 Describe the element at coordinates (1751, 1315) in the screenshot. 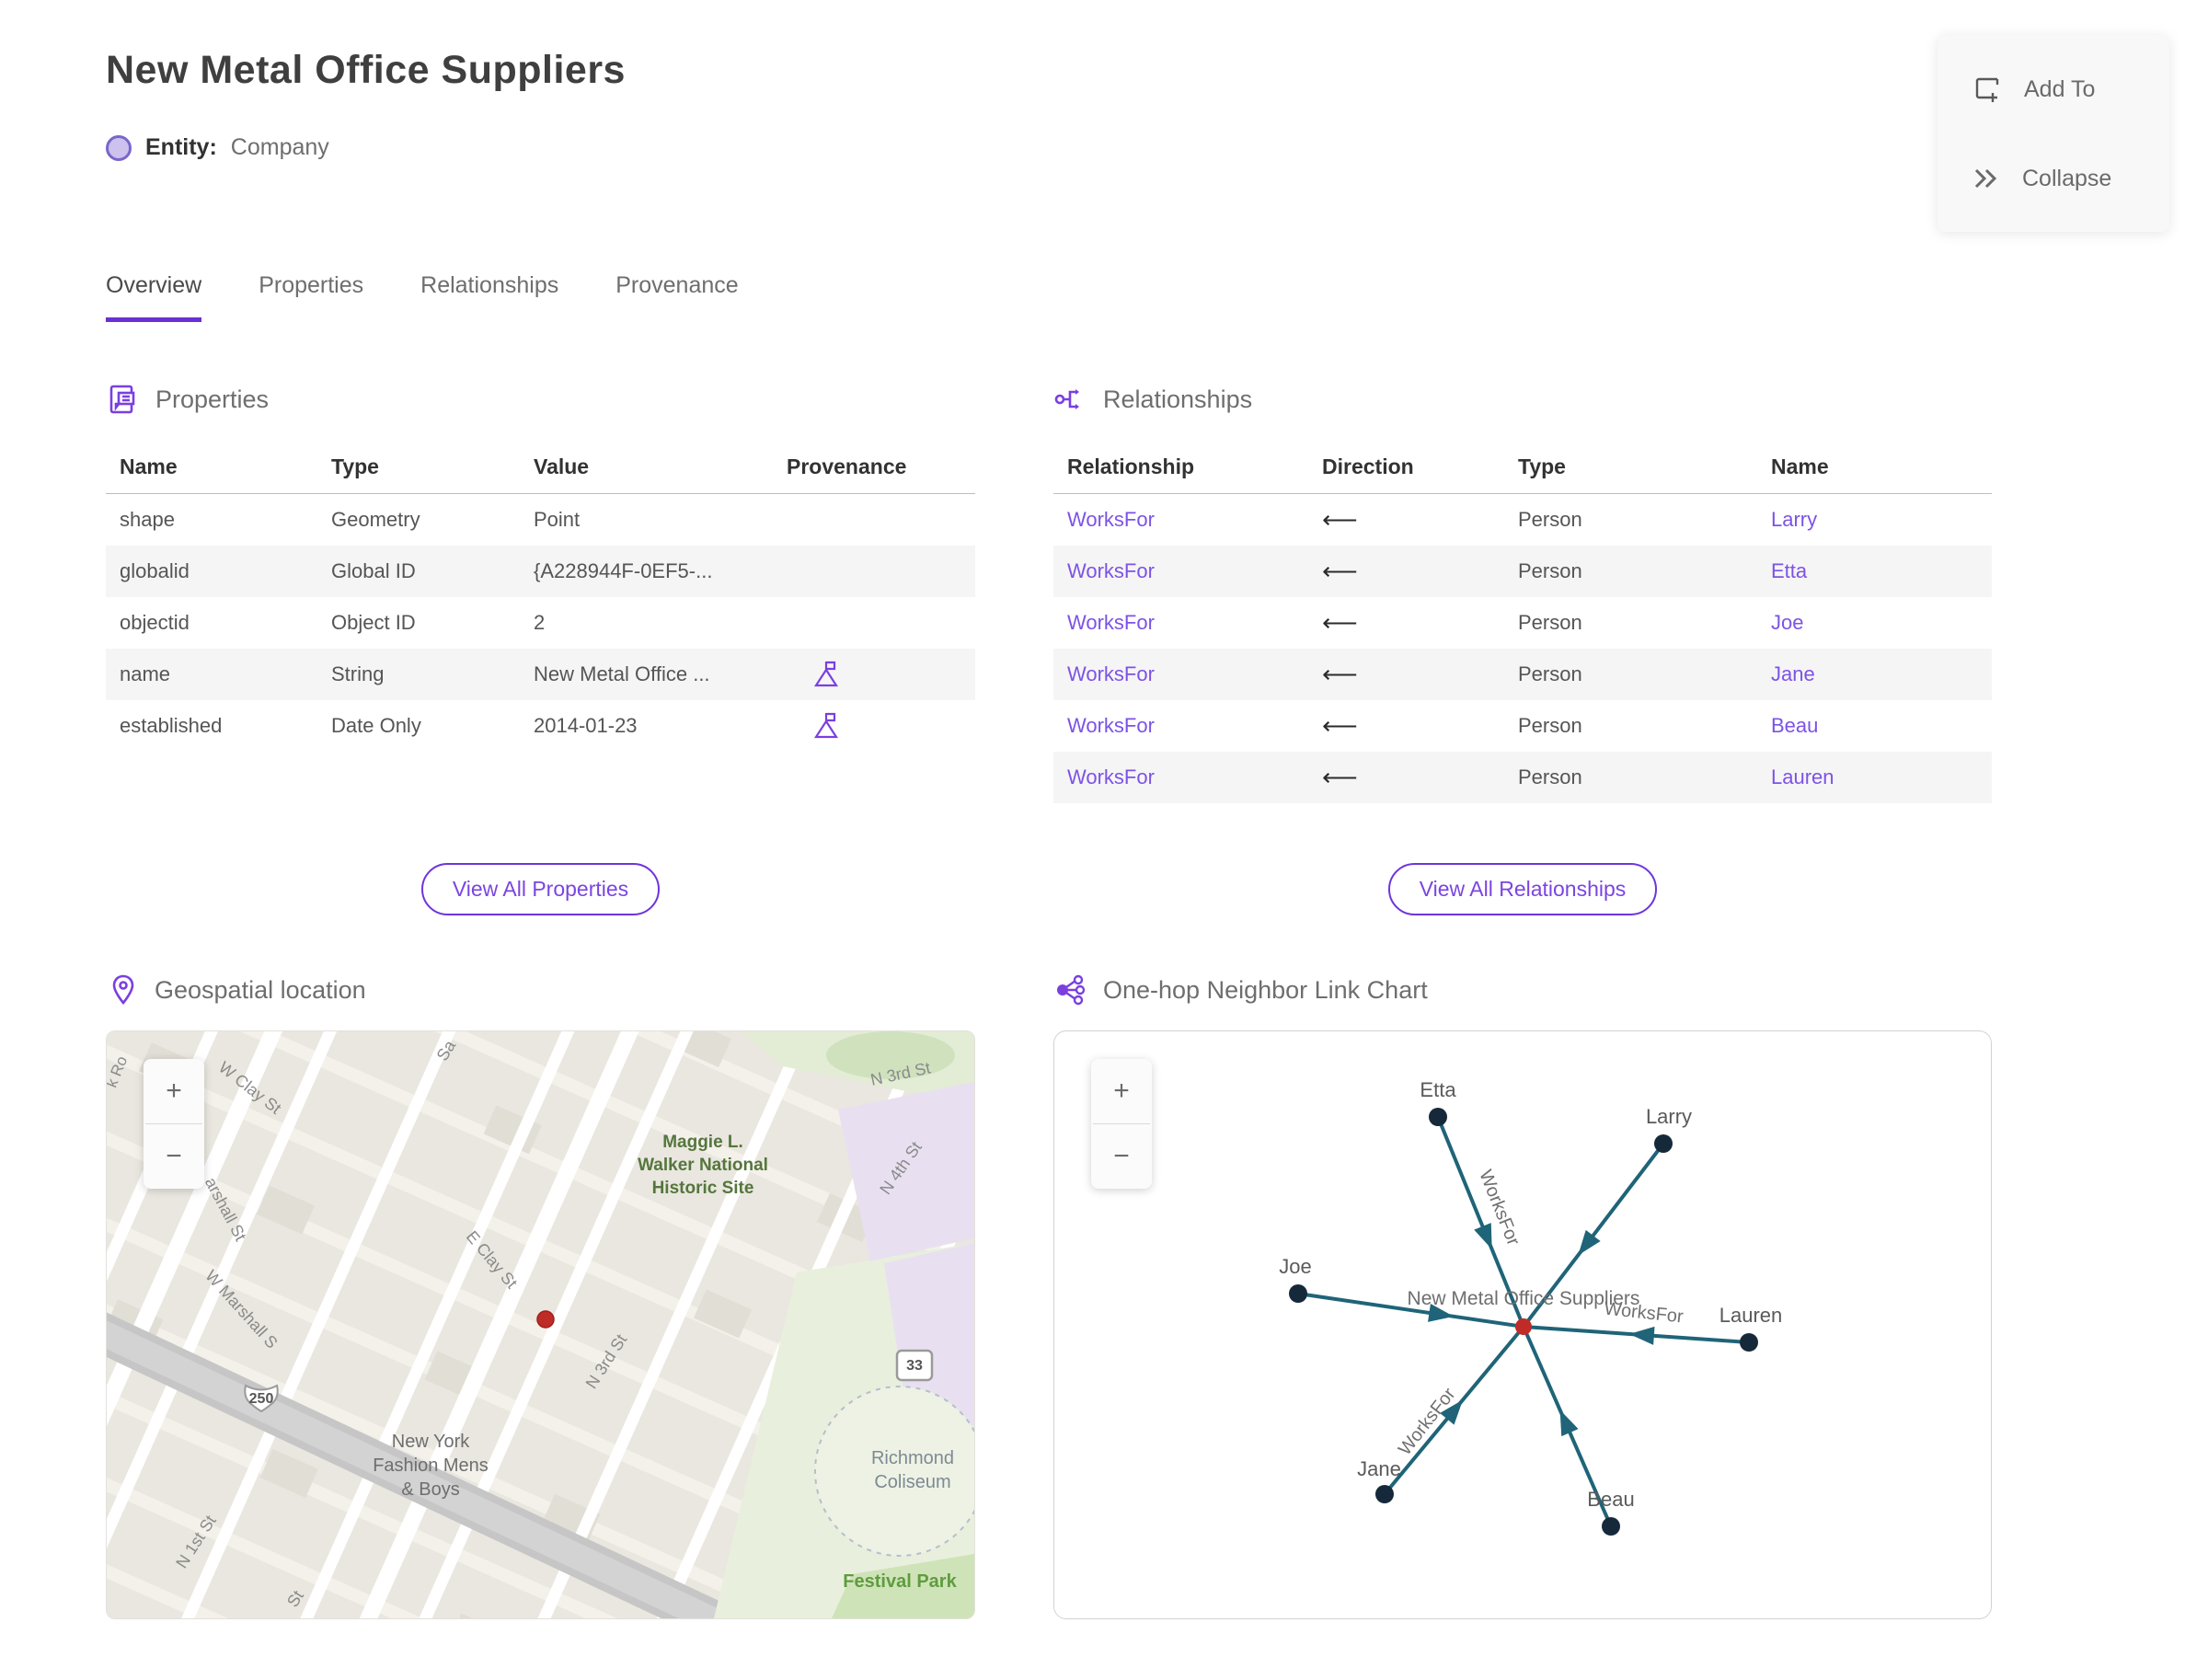

I see `chart-node-label: Lauren` at that location.